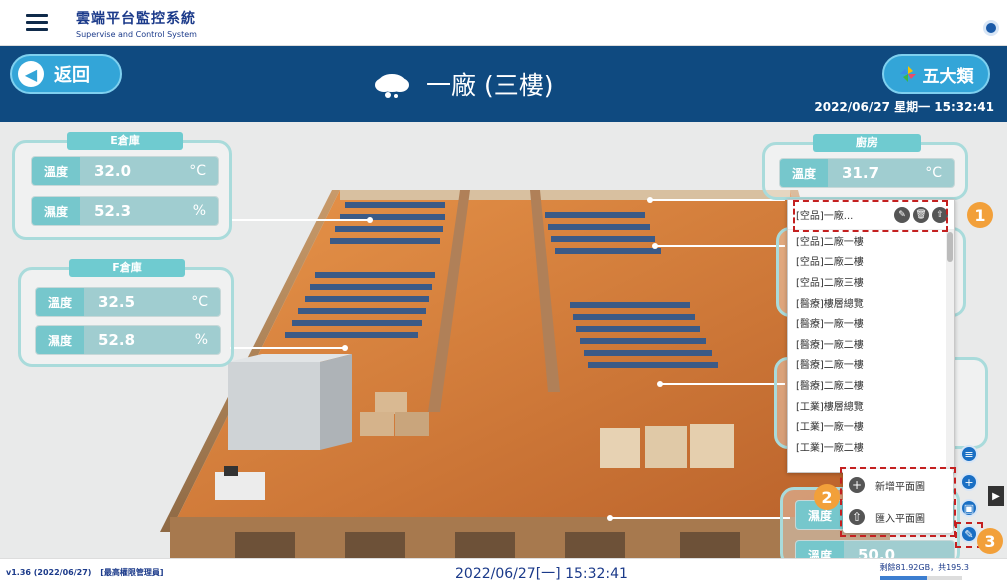  Describe the element at coordinates (49, 572) in the screenshot. I see `version: v1.36 (2022/06/27)` at that location.